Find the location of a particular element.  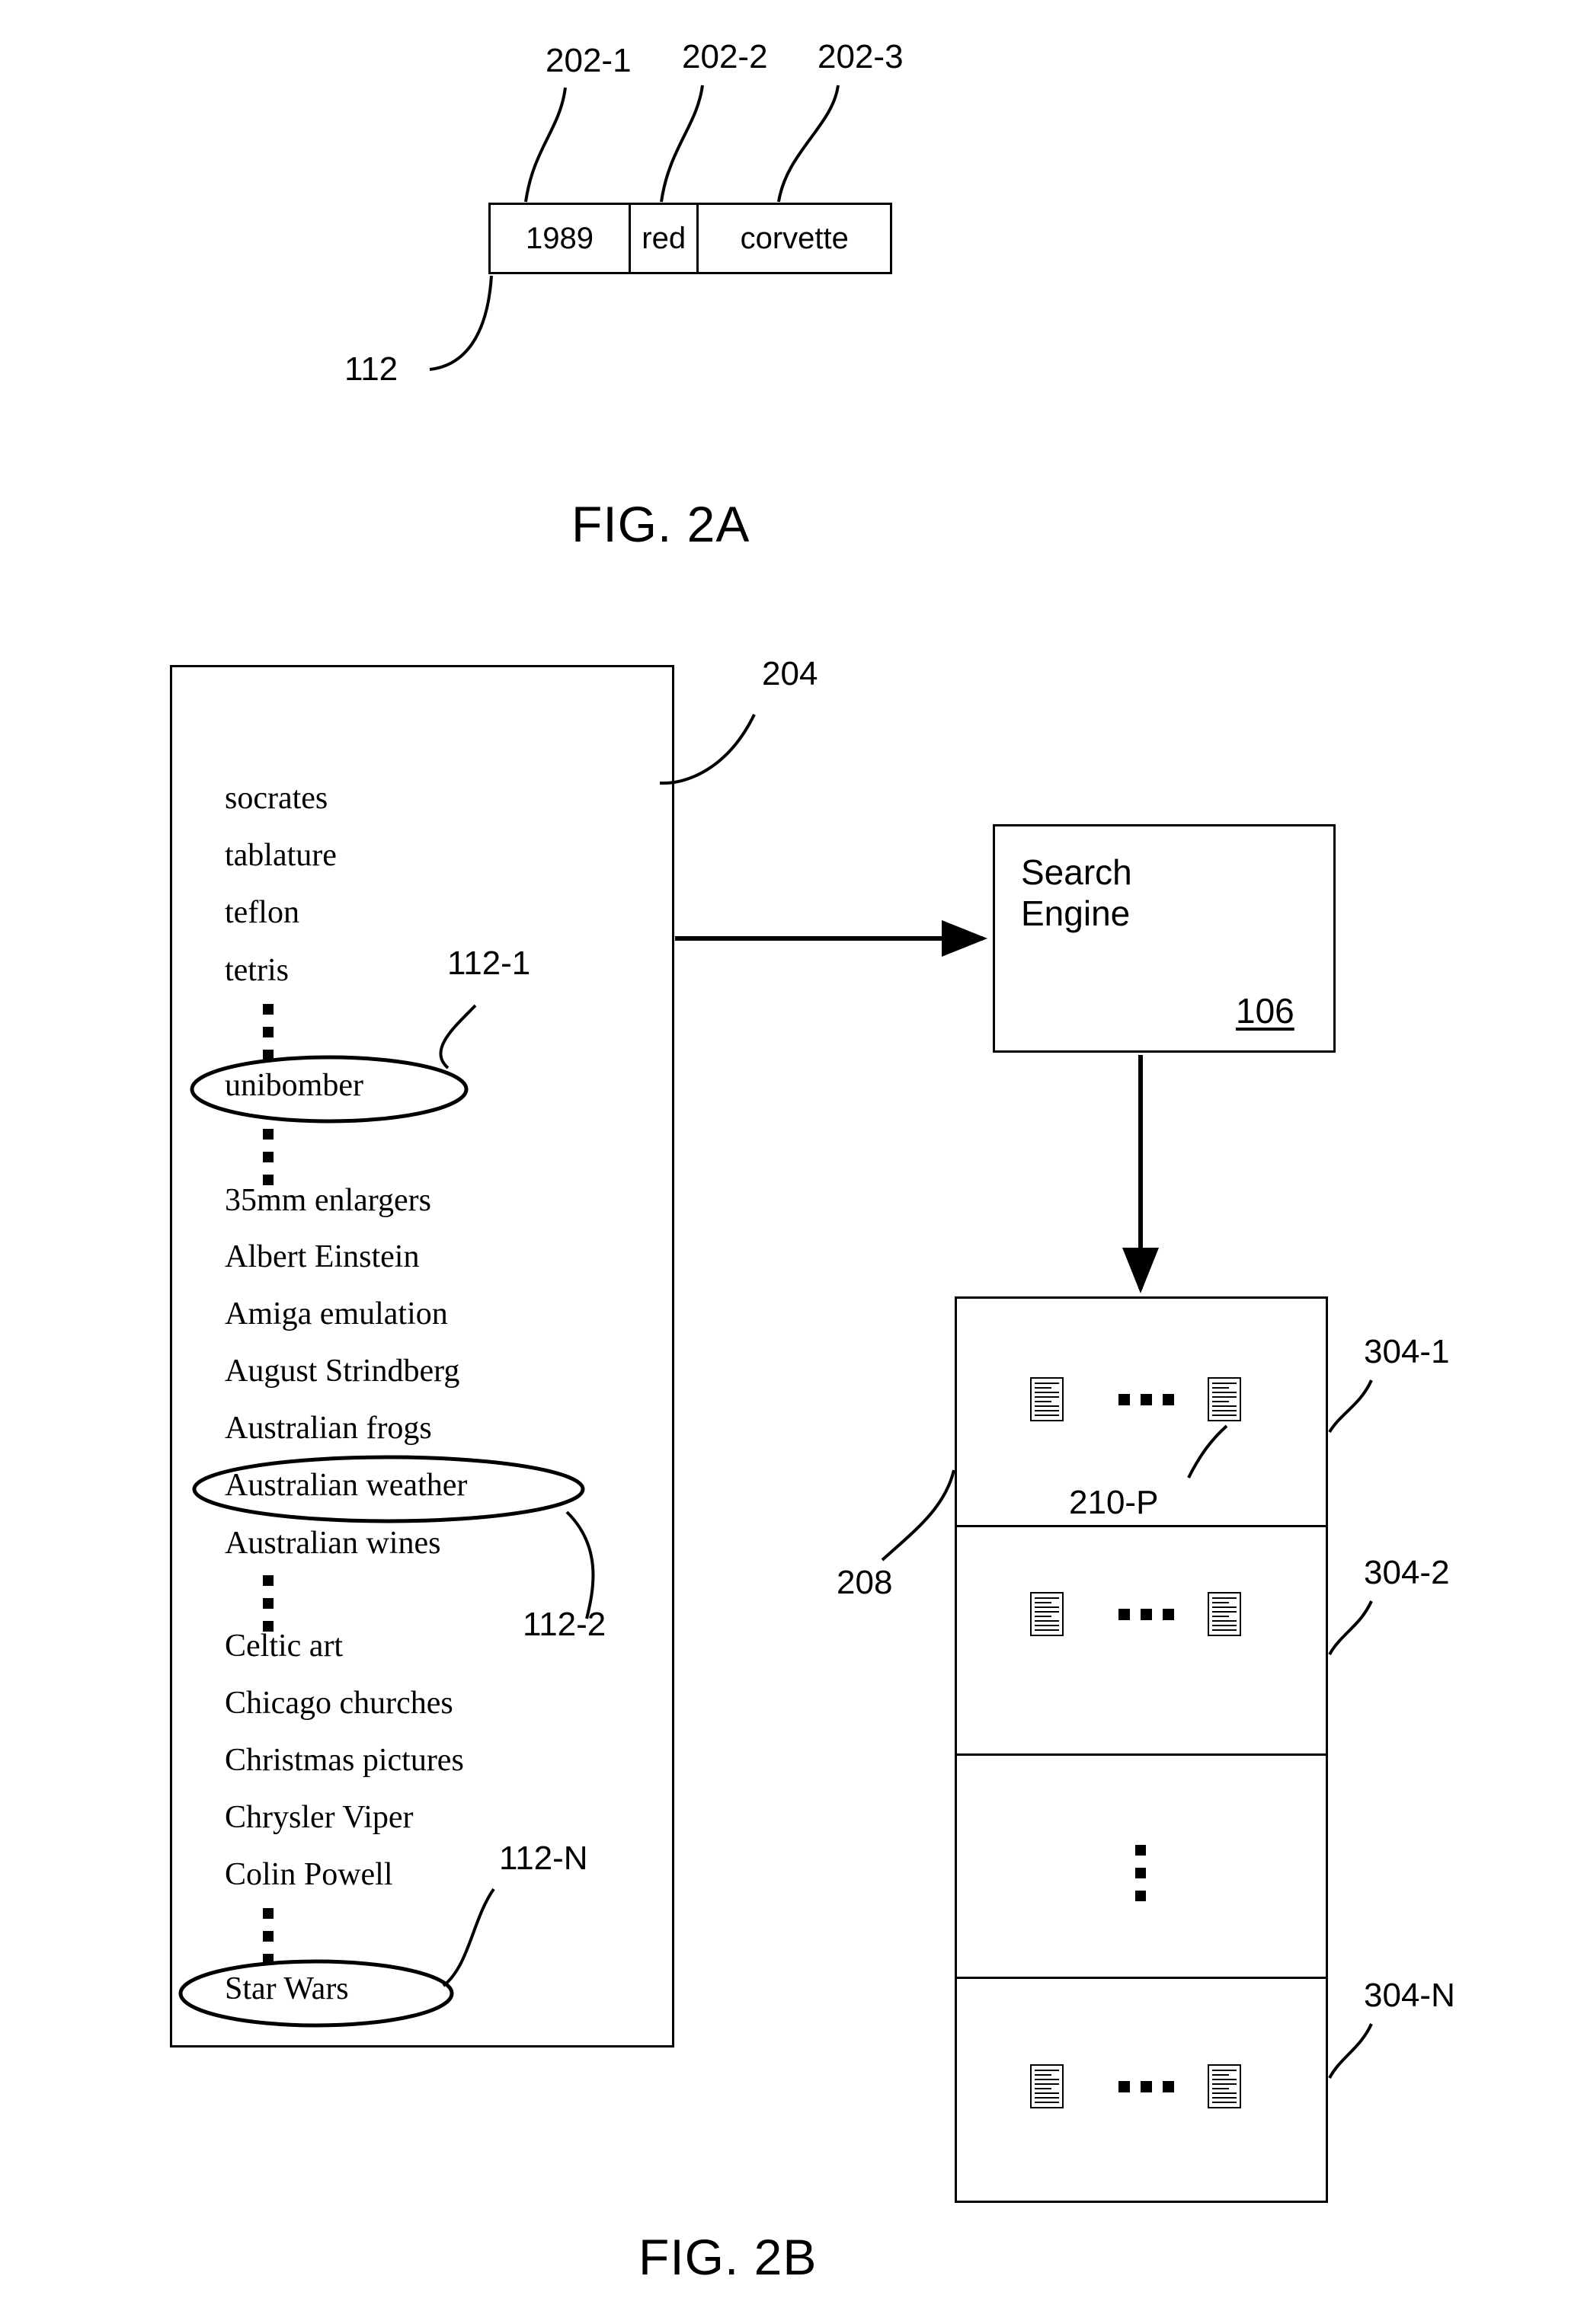

ref-208: 208 is located at coordinates (865, 1583).